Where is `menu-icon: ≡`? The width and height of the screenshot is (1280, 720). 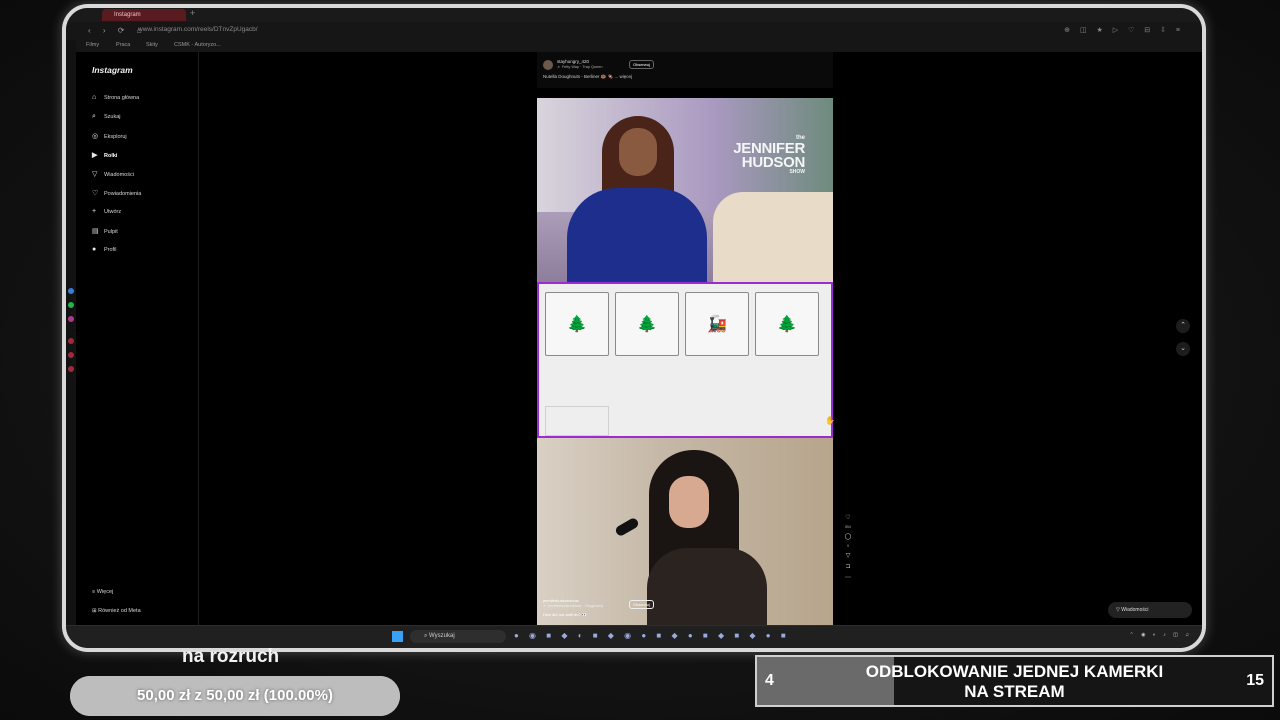
menu-icon: ≡ is located at coordinates (94, 592).